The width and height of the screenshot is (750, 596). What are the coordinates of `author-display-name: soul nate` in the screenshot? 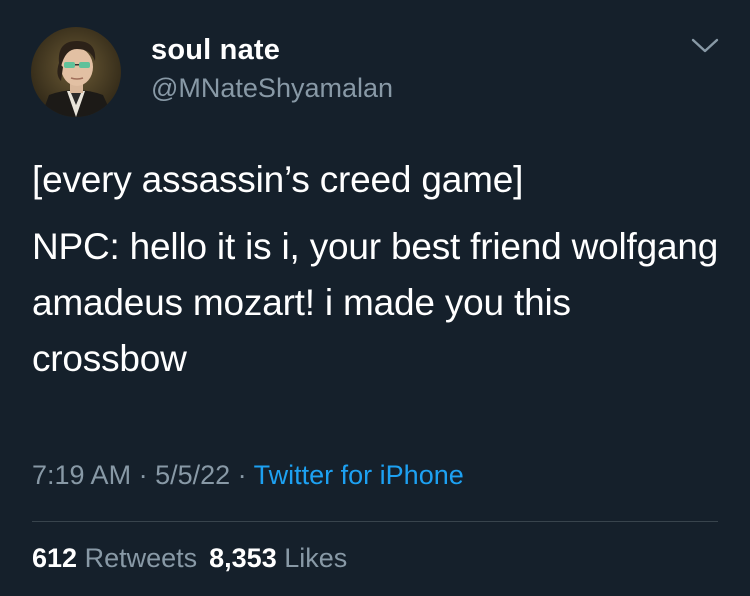 It's located at (215, 50).